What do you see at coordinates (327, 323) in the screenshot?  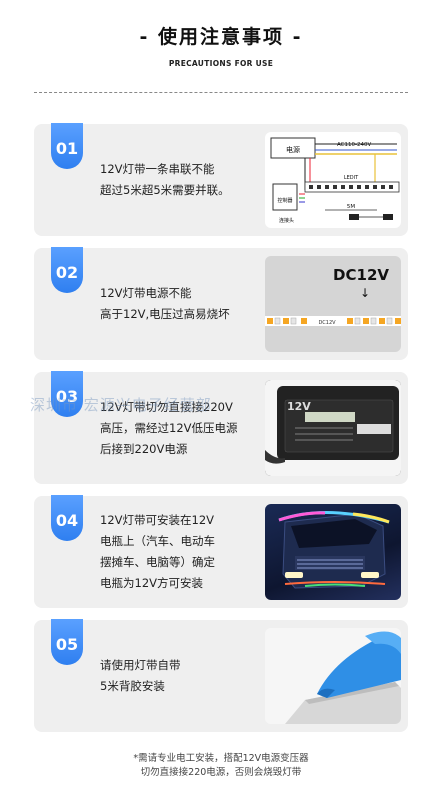 I see `strip-voltage-label: DC12V` at bounding box center [327, 323].